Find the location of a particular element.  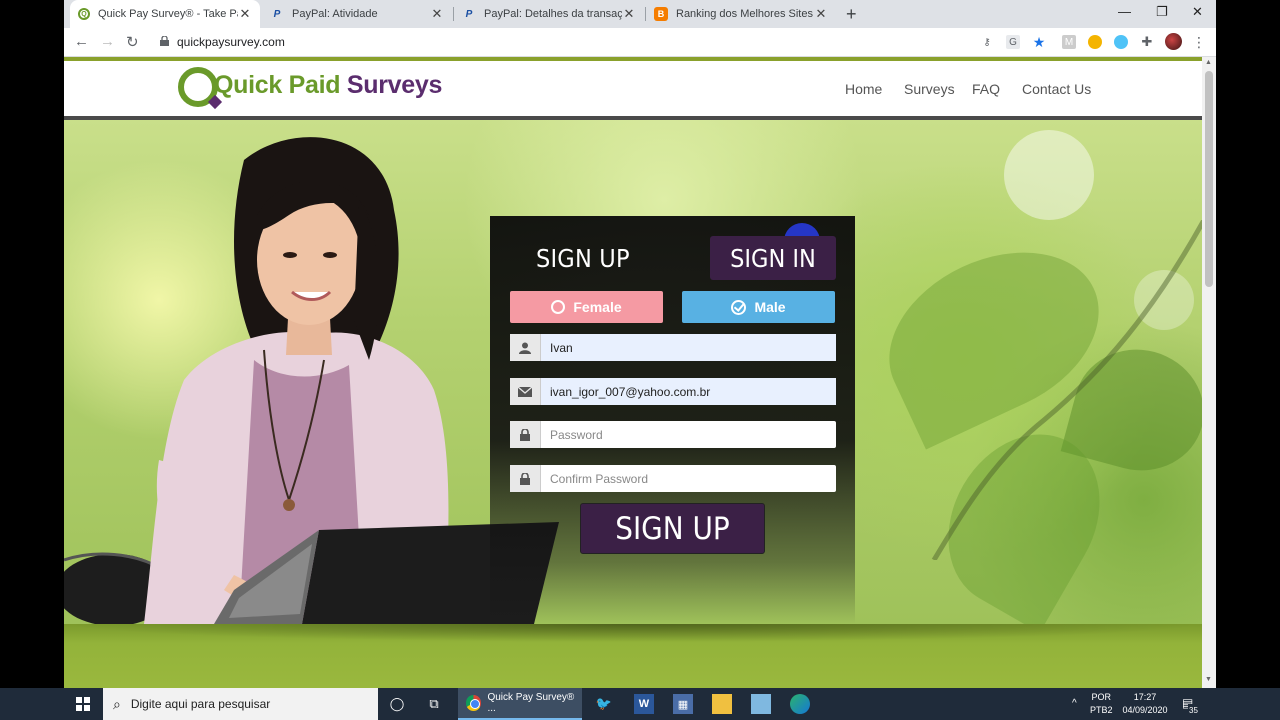

language-bottom: PTB2 is located at coordinates (1101, 710).